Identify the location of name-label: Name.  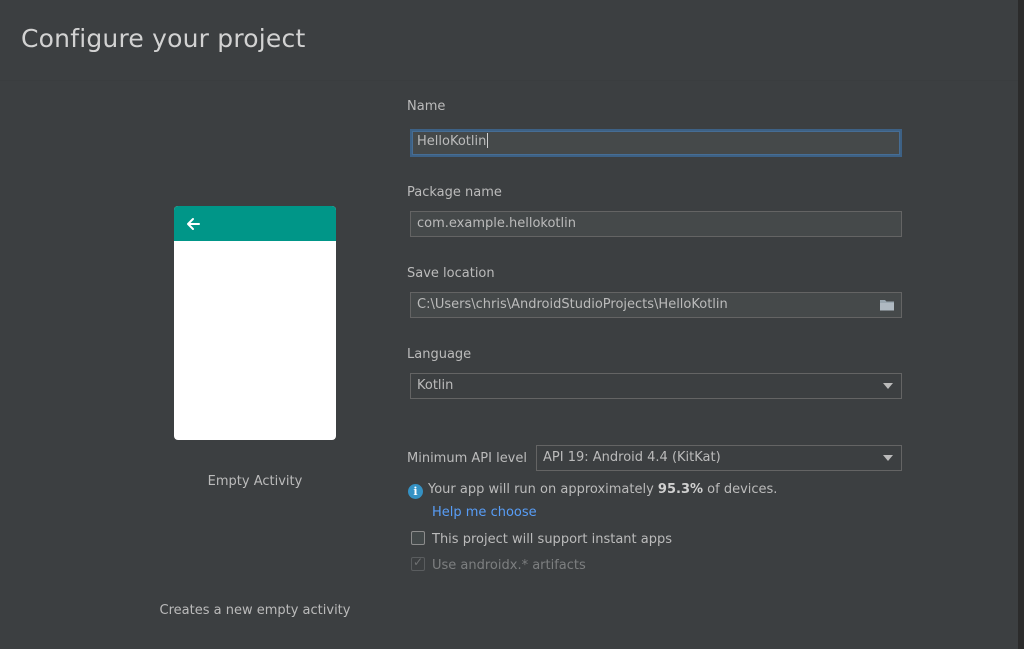
(426, 106).